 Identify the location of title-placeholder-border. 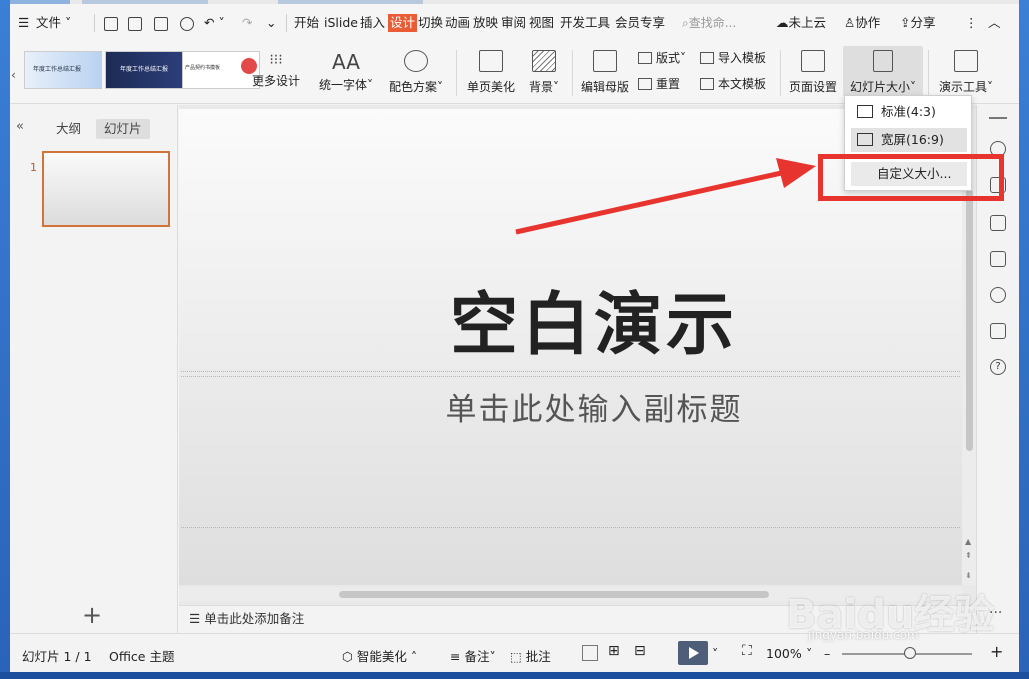
(570, 371).